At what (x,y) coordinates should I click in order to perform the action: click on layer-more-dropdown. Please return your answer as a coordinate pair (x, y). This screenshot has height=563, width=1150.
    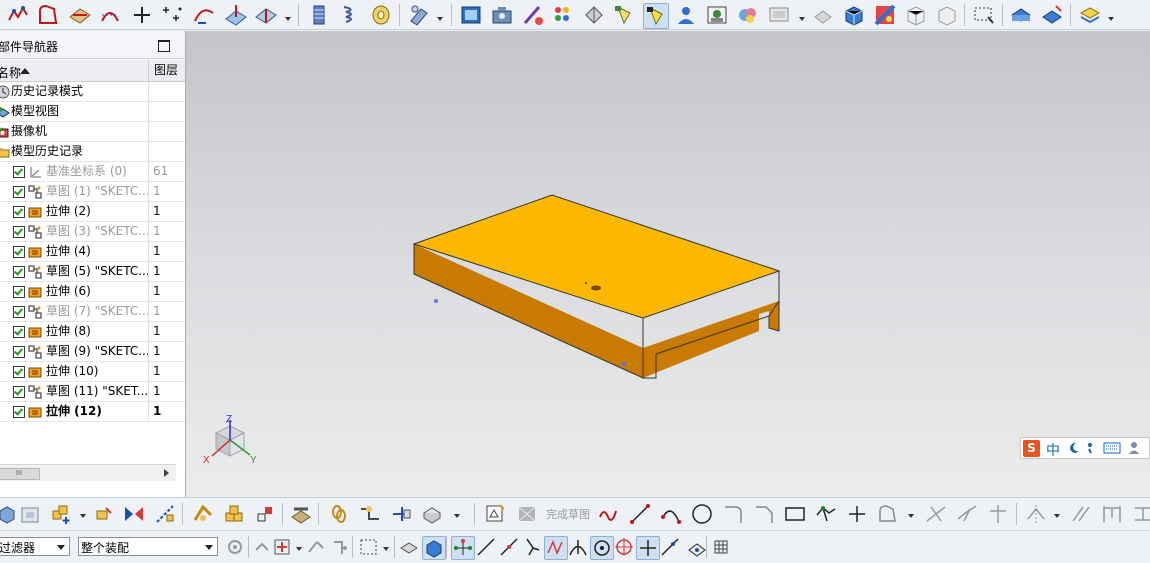
    Looking at the image, I should click on (1111, 19).